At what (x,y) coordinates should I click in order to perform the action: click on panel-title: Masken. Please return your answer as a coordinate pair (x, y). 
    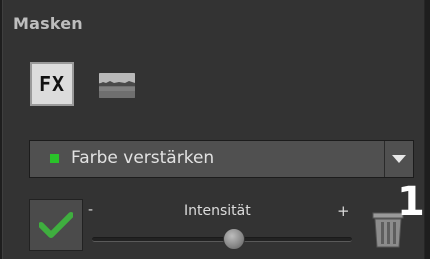
    Looking at the image, I should click on (48, 23).